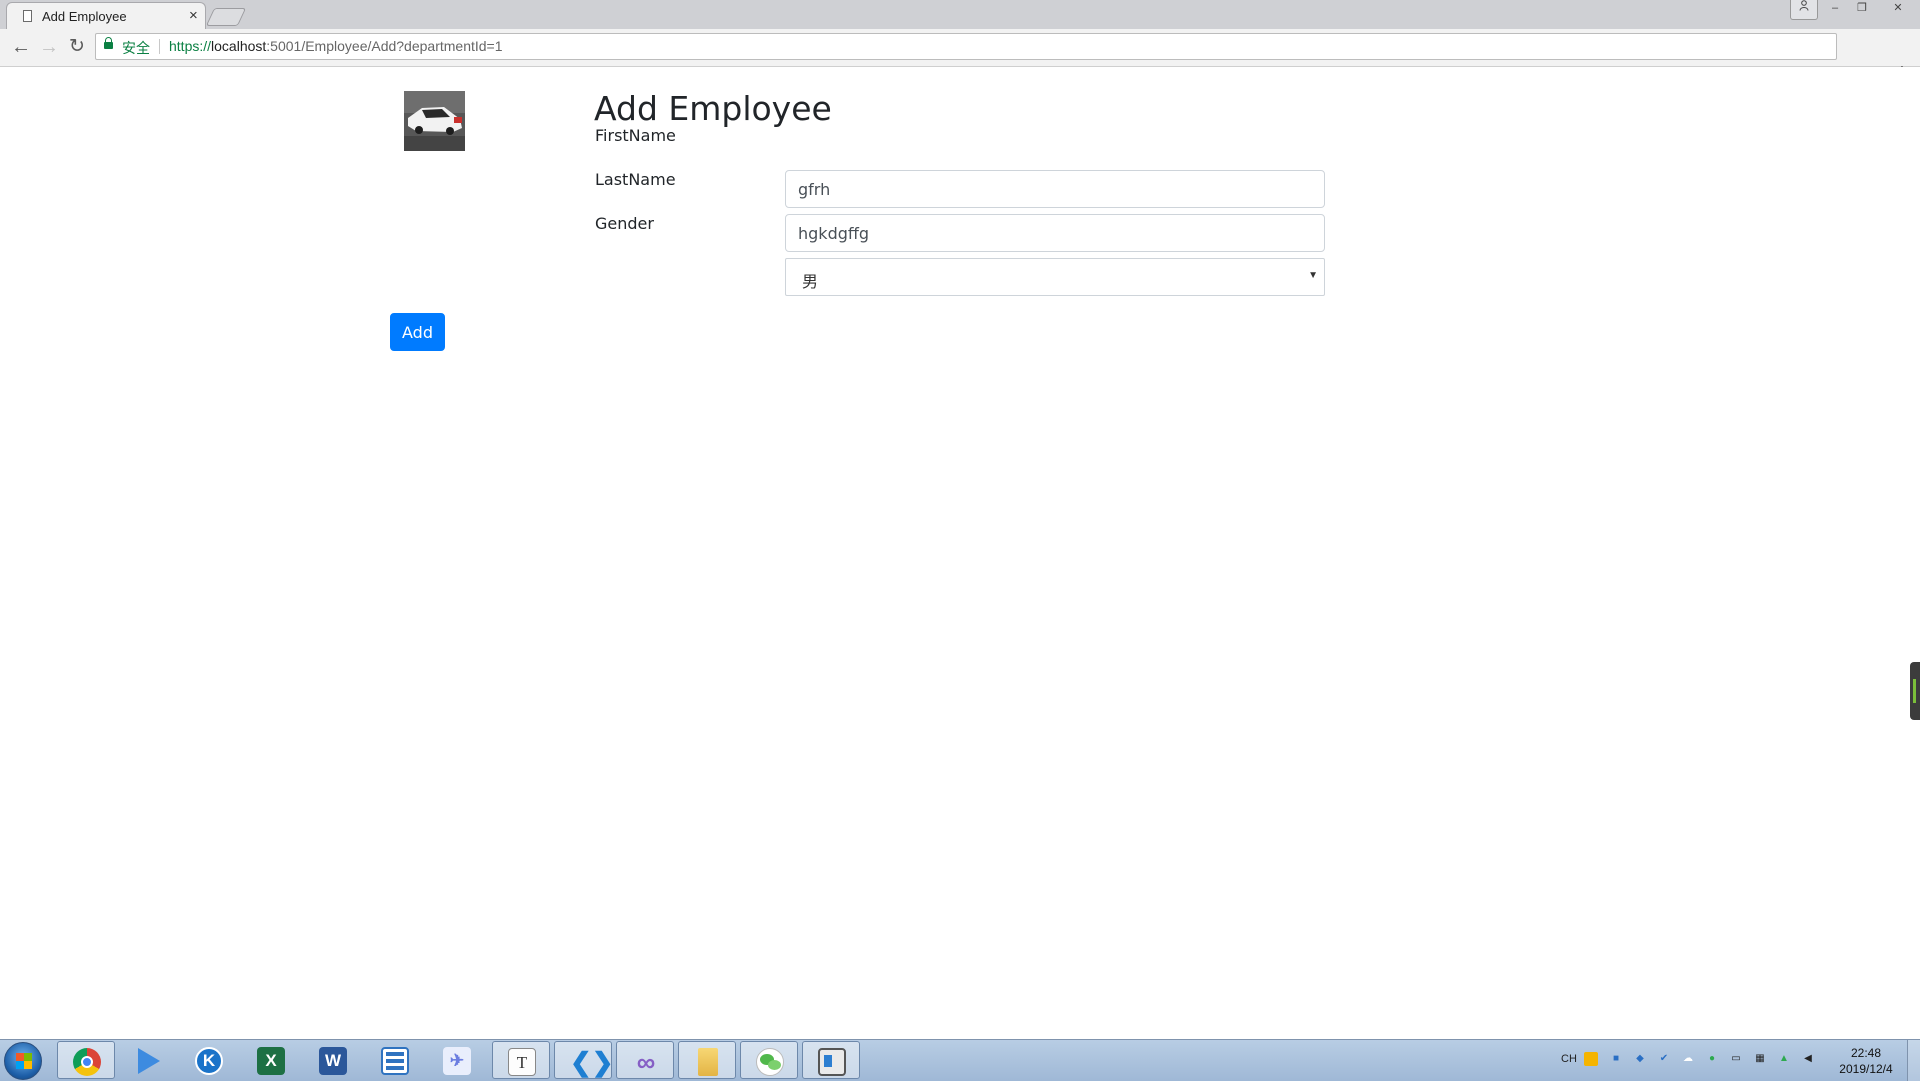 This screenshot has width=1920, height=1081. I want to click on user-profile-icon, so click(1804, 10).